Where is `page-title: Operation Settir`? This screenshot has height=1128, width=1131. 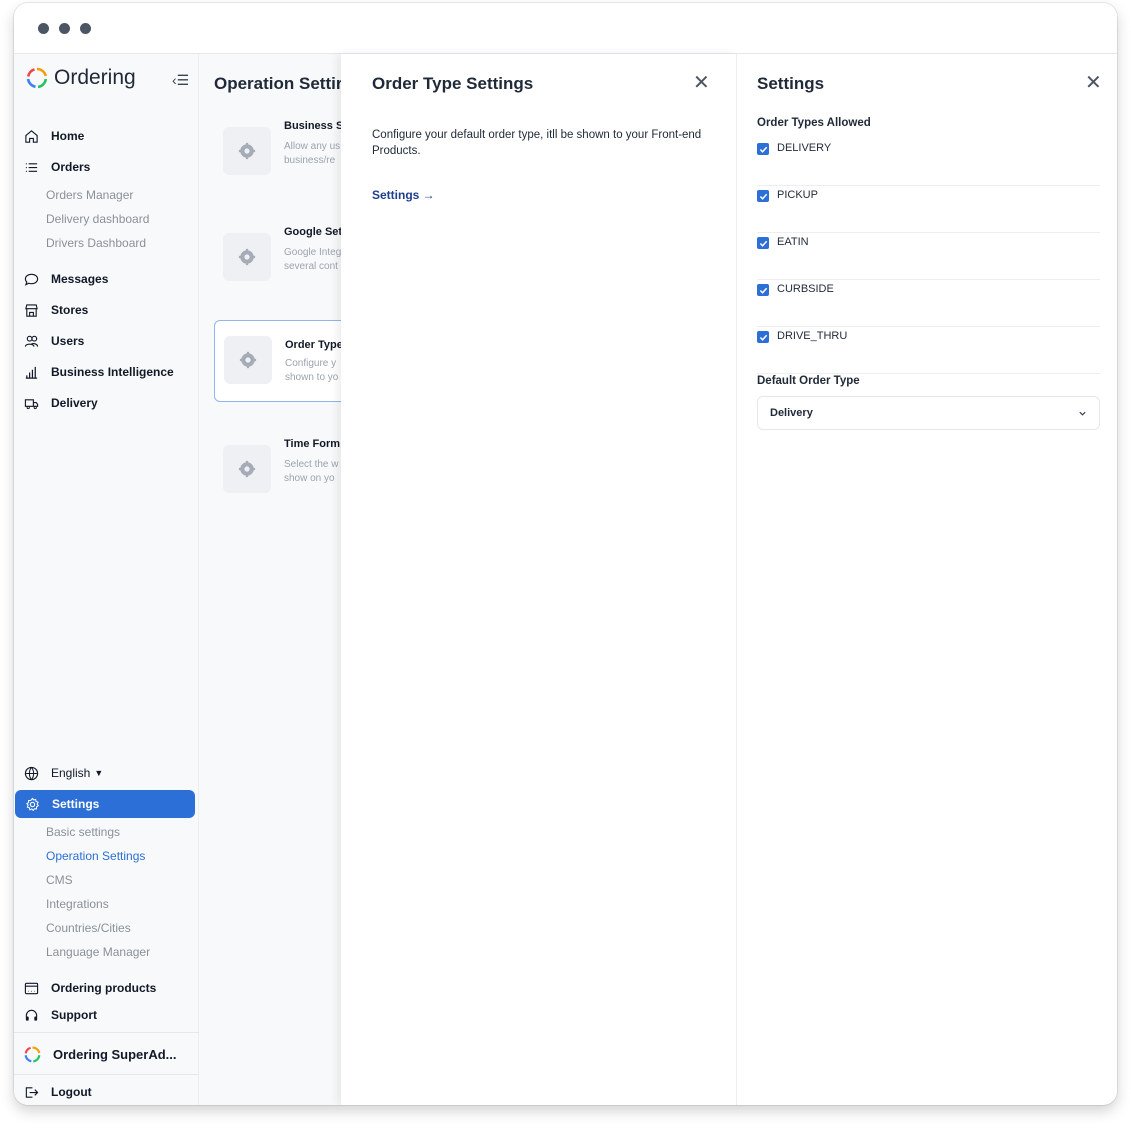
page-title: Operation Settir is located at coordinates (277, 83).